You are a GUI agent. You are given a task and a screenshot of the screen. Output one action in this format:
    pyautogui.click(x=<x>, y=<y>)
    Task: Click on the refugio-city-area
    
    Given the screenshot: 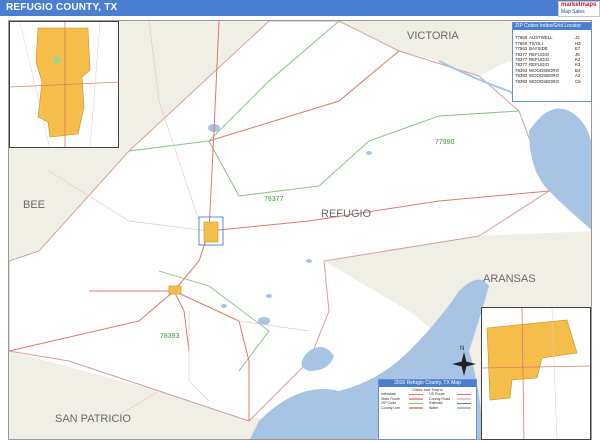 What is the action you would take?
    pyautogui.click(x=211, y=232)
    